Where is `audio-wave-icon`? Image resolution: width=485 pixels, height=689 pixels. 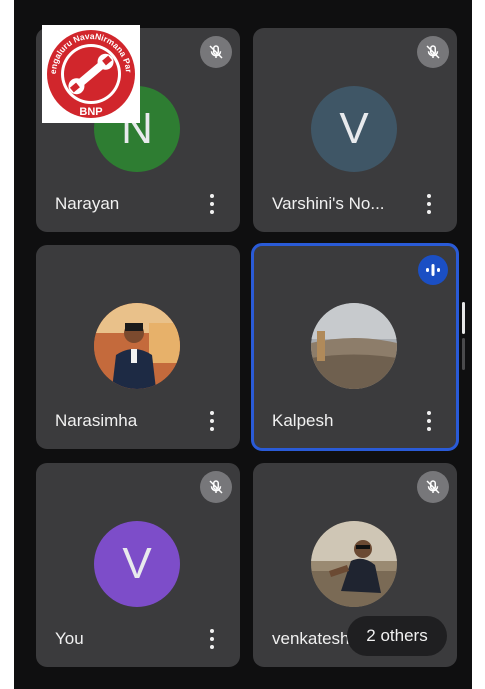
audio-wave-icon is located at coordinates (433, 270).